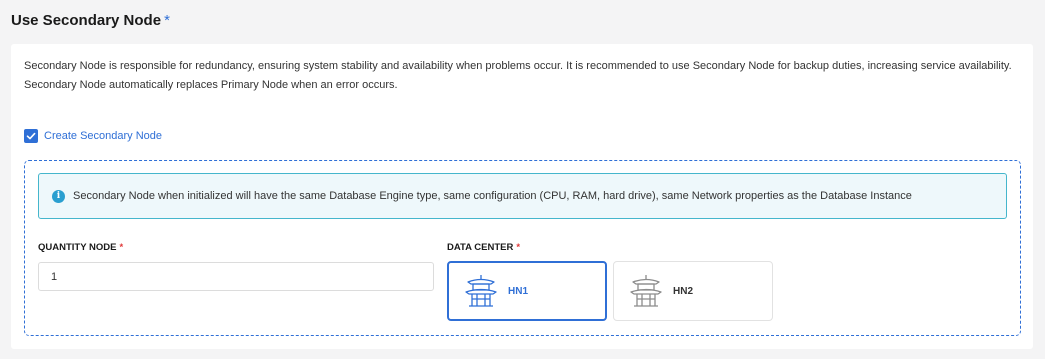 The width and height of the screenshot is (1045, 359). I want to click on create-secondary-node-checkbox, so click(31, 136).